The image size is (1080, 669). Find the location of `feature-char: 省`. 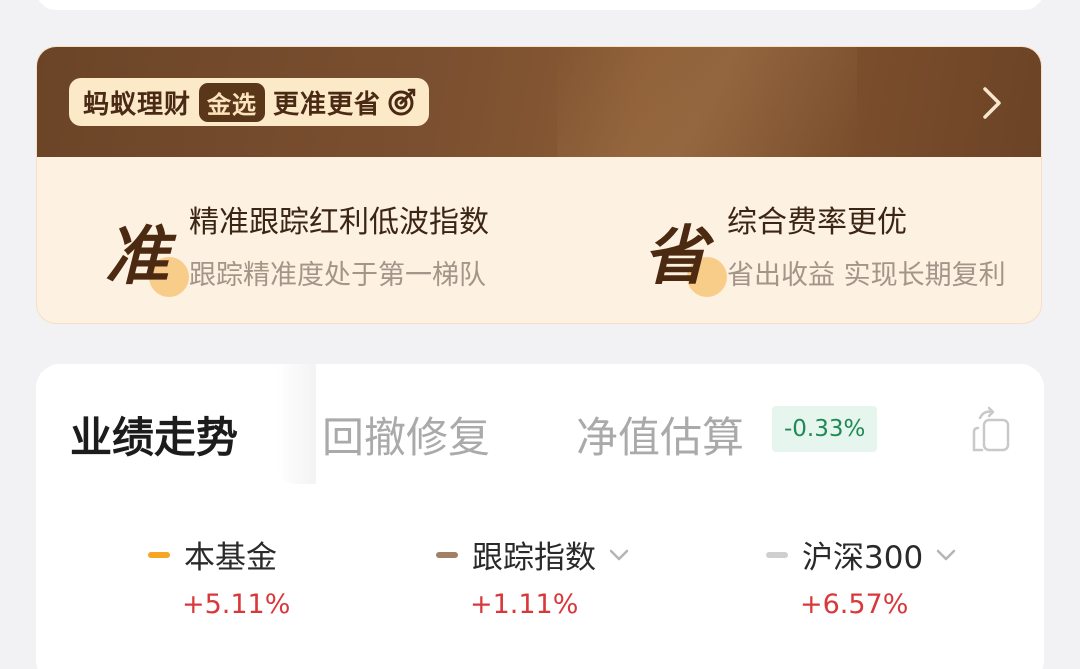

feature-char: 省 is located at coordinates (675, 257).